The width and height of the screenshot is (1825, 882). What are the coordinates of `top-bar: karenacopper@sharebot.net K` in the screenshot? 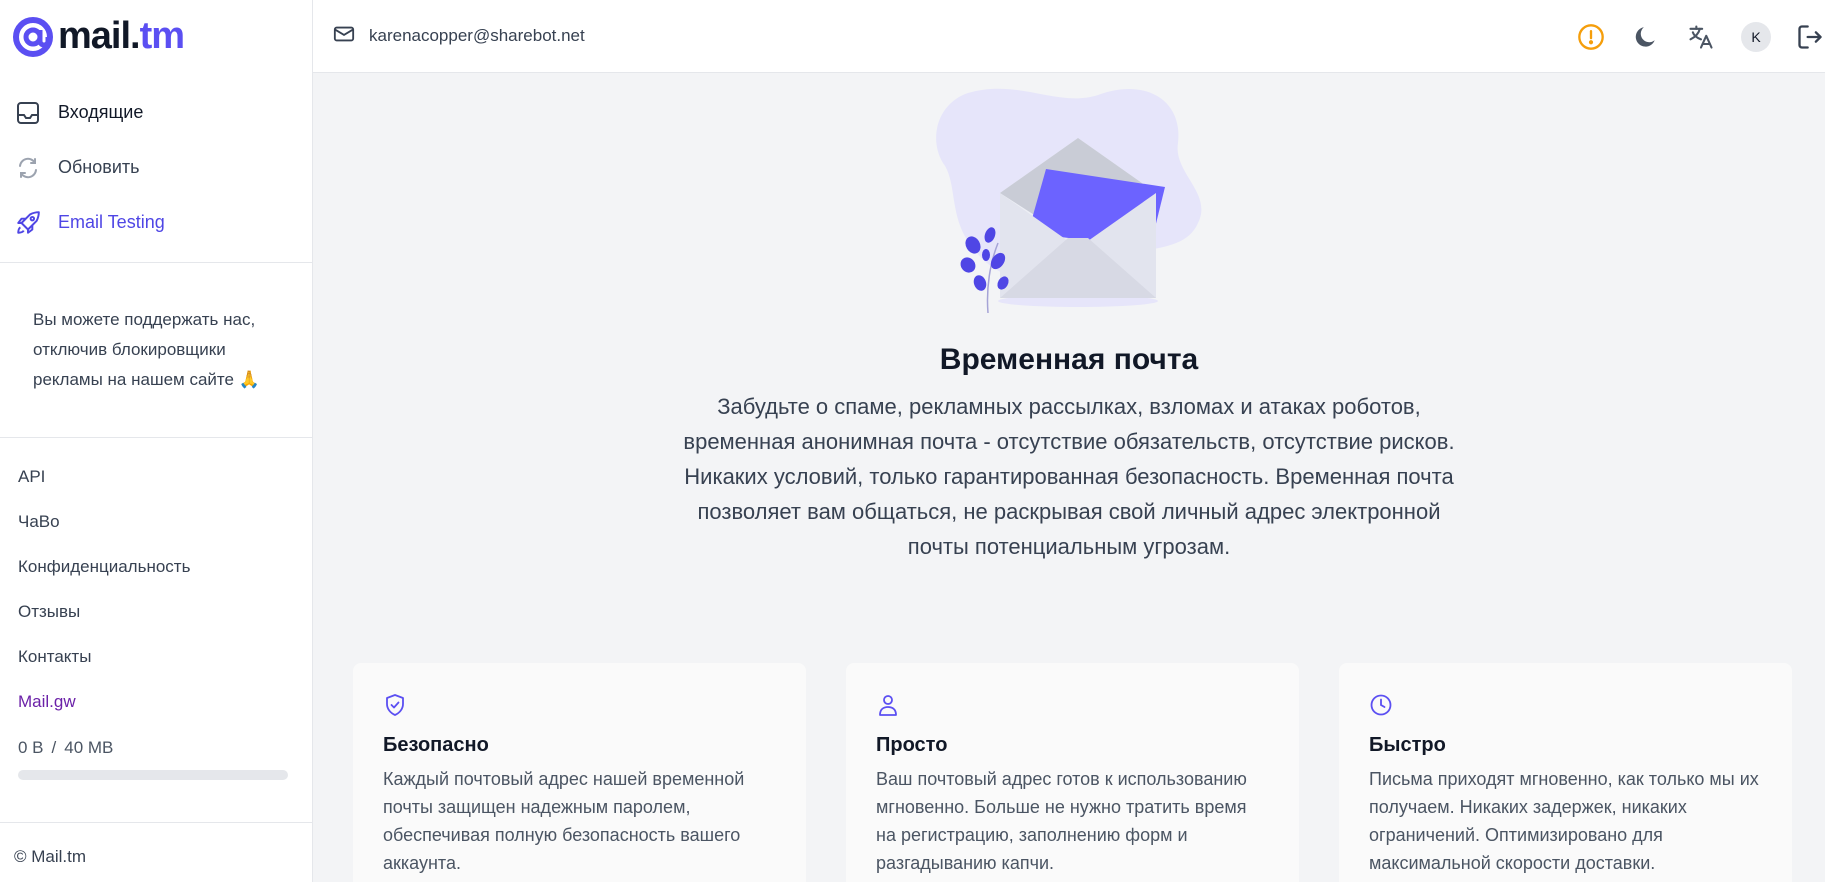 It's located at (1069, 36).